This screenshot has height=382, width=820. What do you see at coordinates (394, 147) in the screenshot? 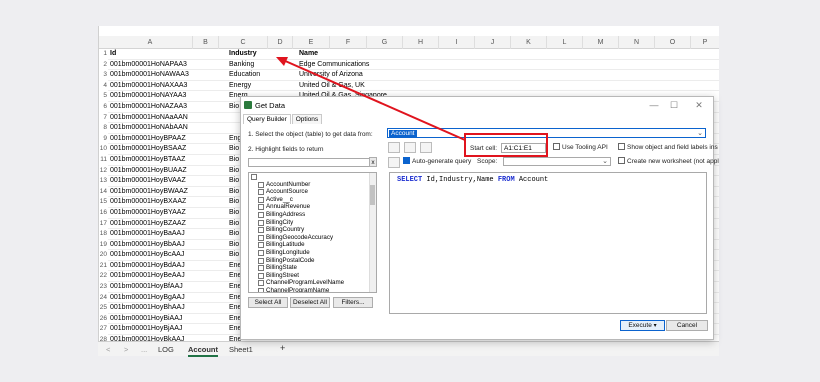
I see `grid-icon` at bounding box center [394, 147].